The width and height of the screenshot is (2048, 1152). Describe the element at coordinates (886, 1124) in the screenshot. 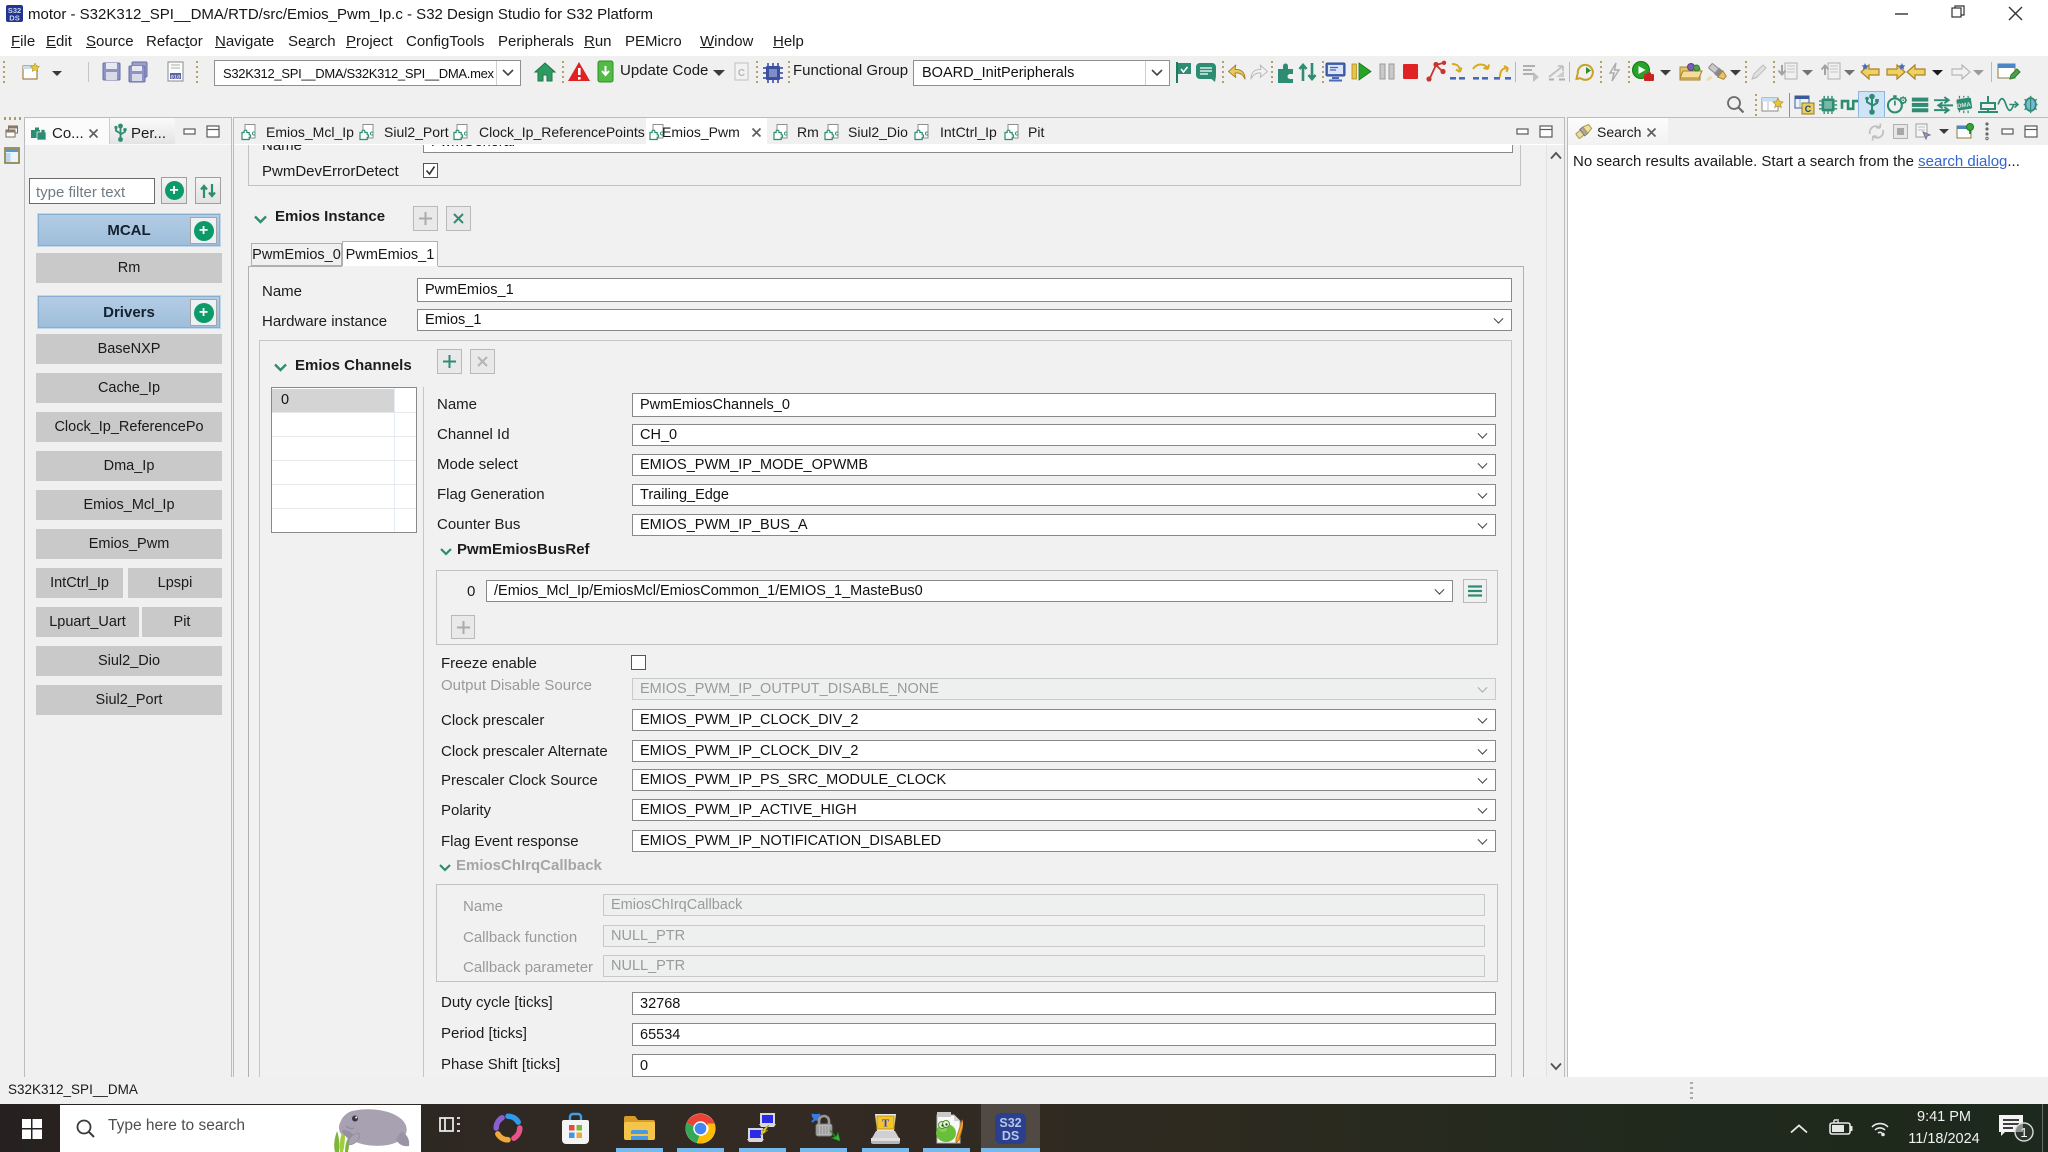

I see `svg-text: T` at that location.